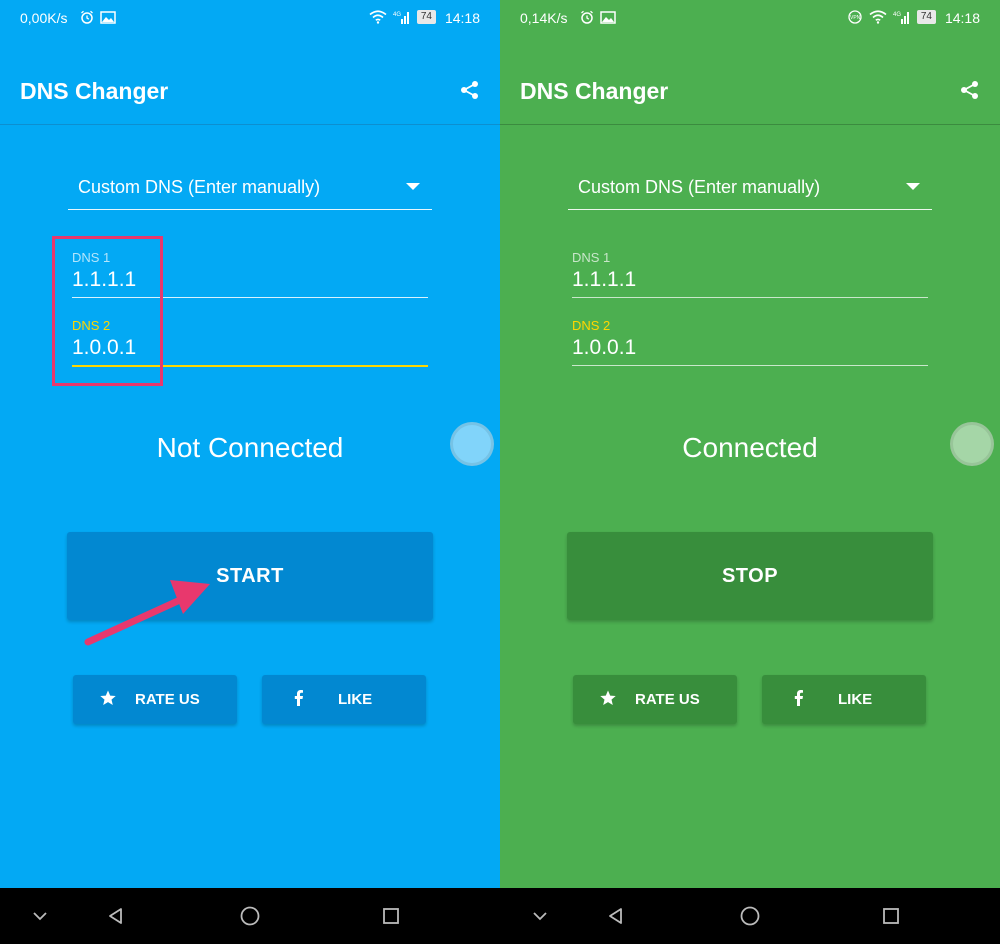 This screenshot has width=1000, height=944. Describe the element at coordinates (250, 447) in the screenshot. I see `connection-status: Not Connected` at that location.